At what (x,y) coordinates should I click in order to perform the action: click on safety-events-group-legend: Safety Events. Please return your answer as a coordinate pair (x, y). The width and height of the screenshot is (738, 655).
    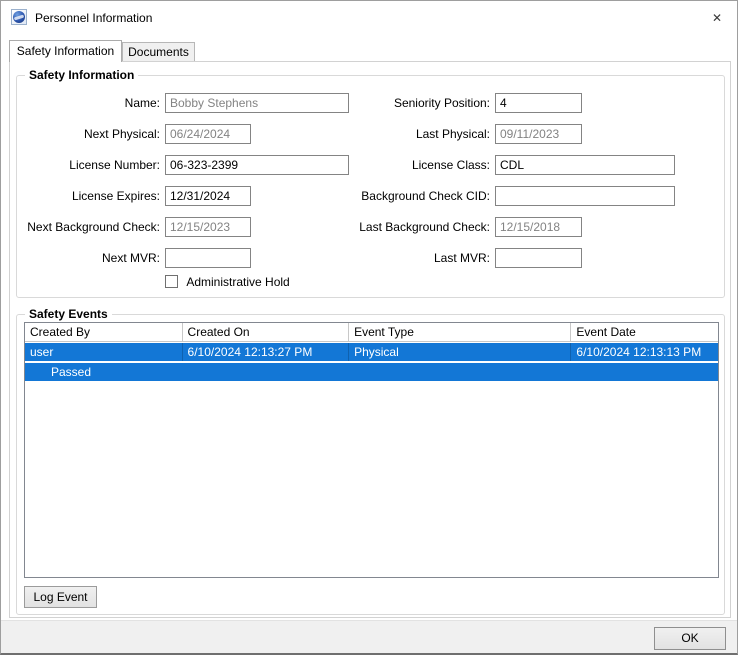
    Looking at the image, I should click on (68, 314).